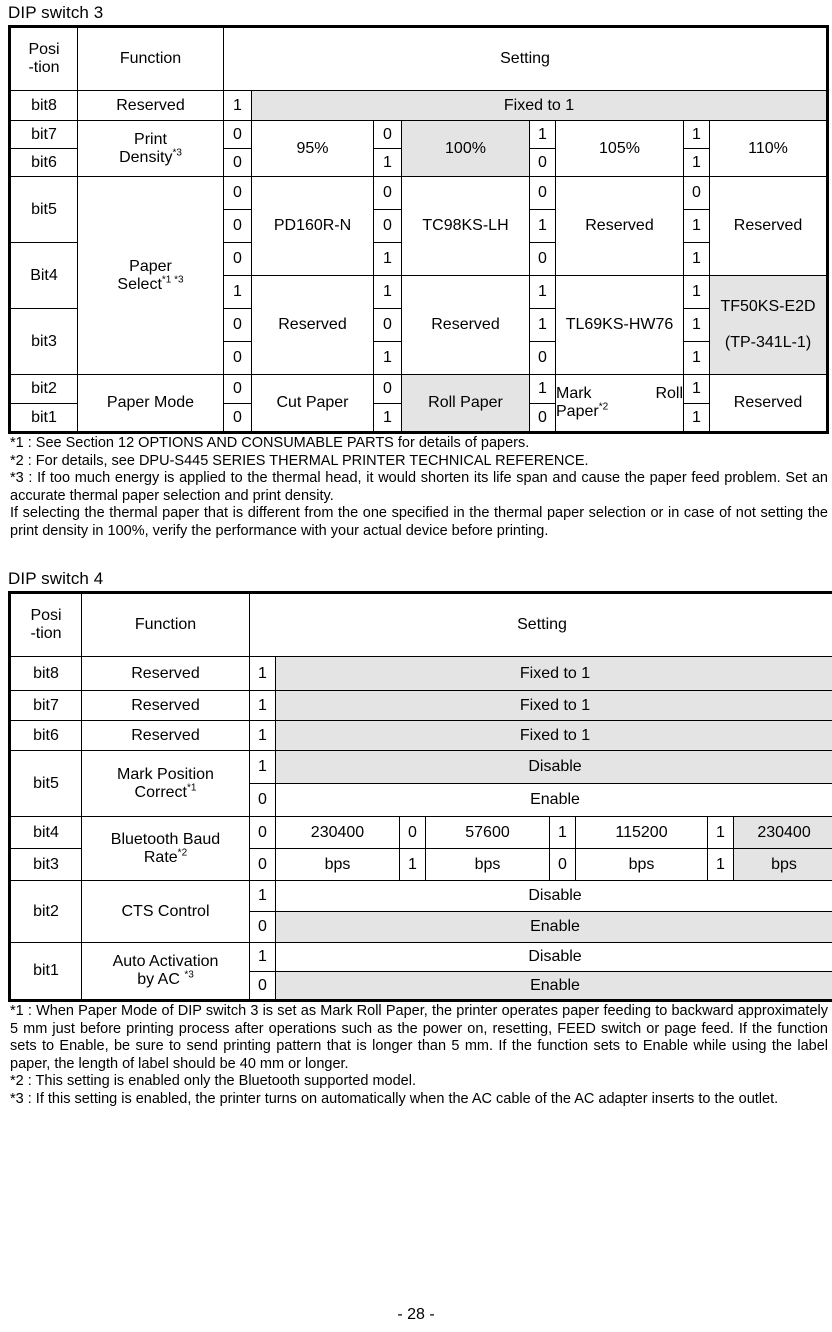  Describe the element at coordinates (158, 979) in the screenshot. I see `dip4-auto-function-line2: by AC` at that location.